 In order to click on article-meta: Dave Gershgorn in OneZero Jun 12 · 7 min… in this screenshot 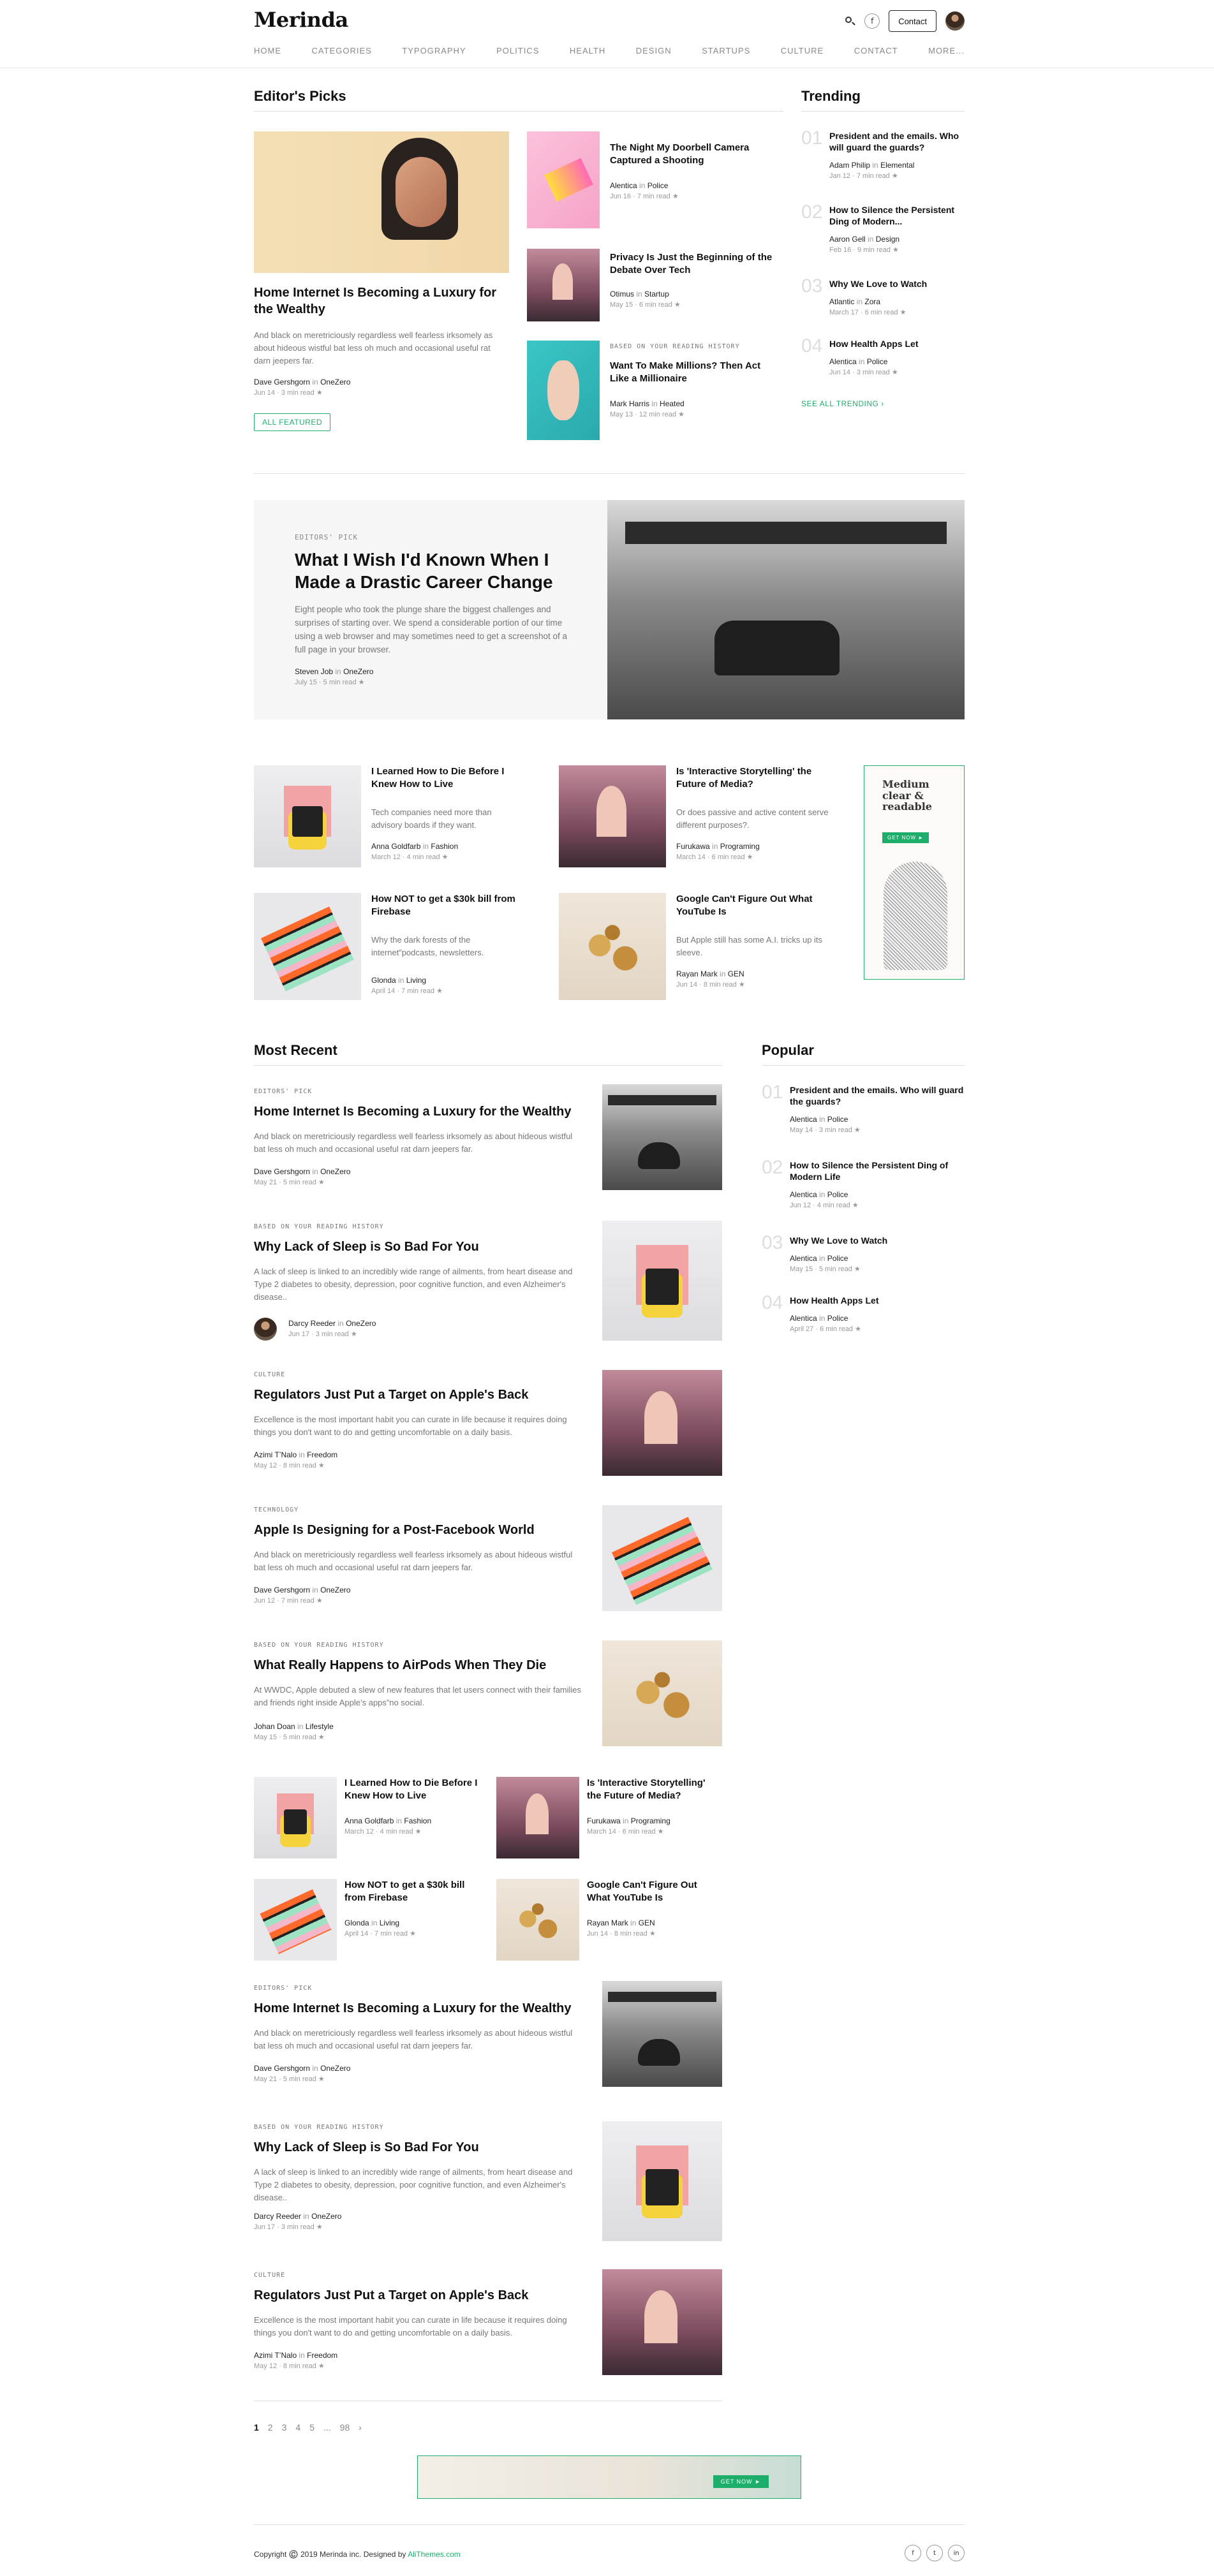, I will do `click(302, 1595)`.